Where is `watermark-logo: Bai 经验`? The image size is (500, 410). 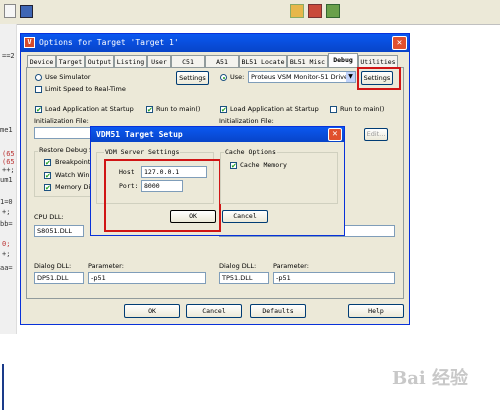
watermark-logo: Bai 经验 is located at coordinates (430, 378).